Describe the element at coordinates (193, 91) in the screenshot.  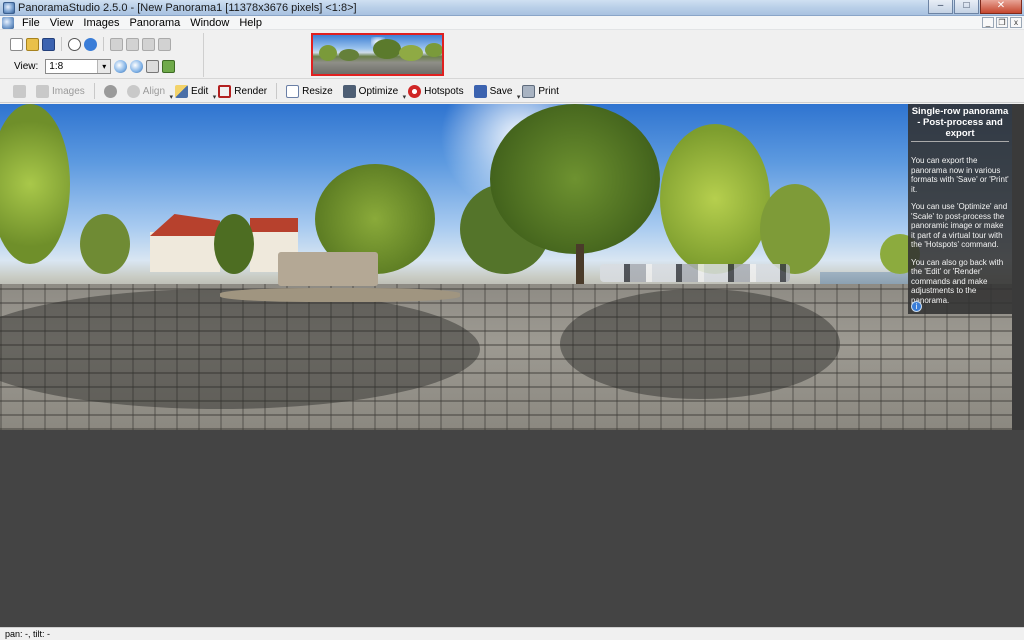
I see `edit-button: Edit ▾` at that location.